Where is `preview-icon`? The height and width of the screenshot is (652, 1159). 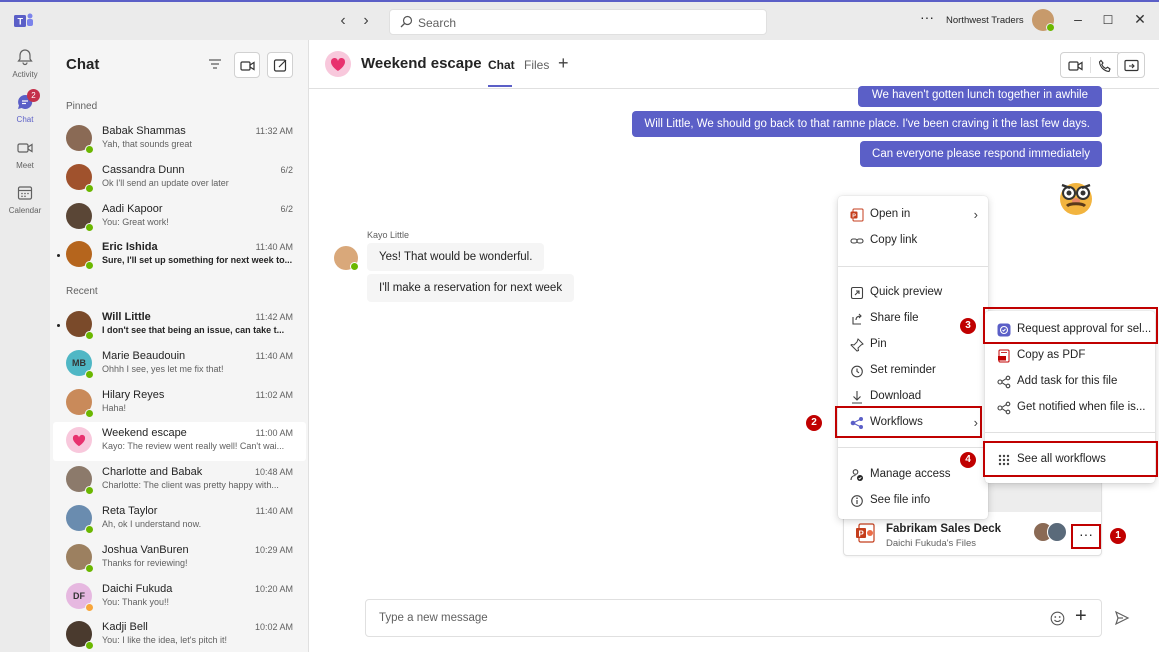 preview-icon is located at coordinates (857, 293).